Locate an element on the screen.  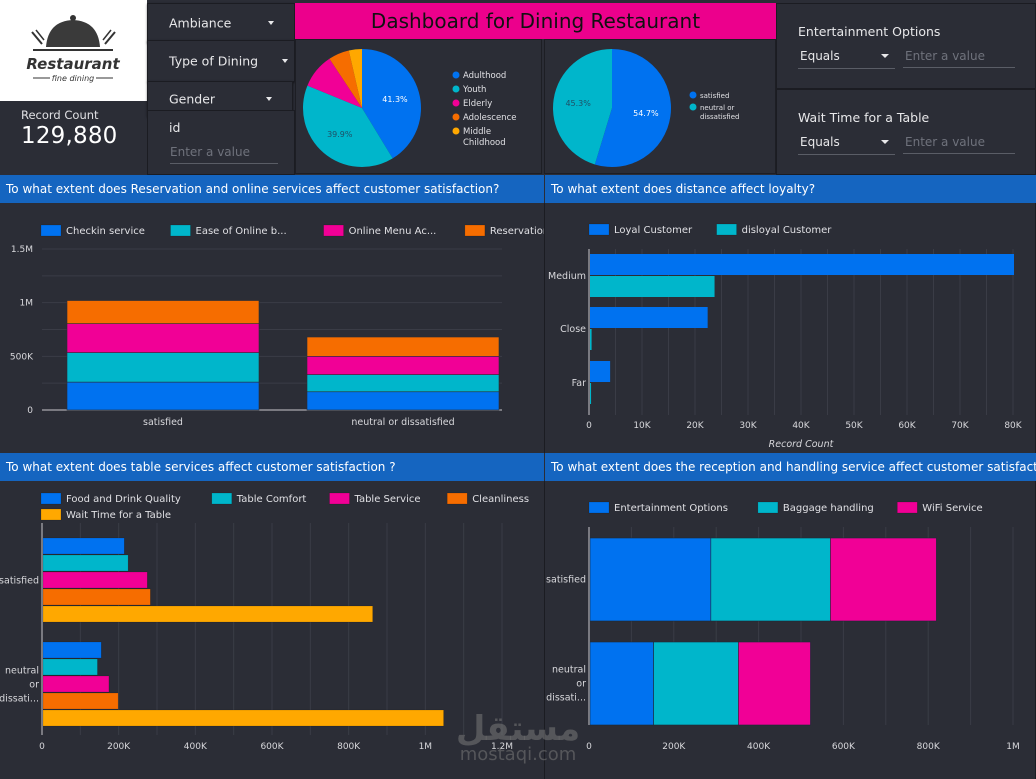
bar-wifi-service-neutral-or-dissatisfied is located at coordinates (774, 683).